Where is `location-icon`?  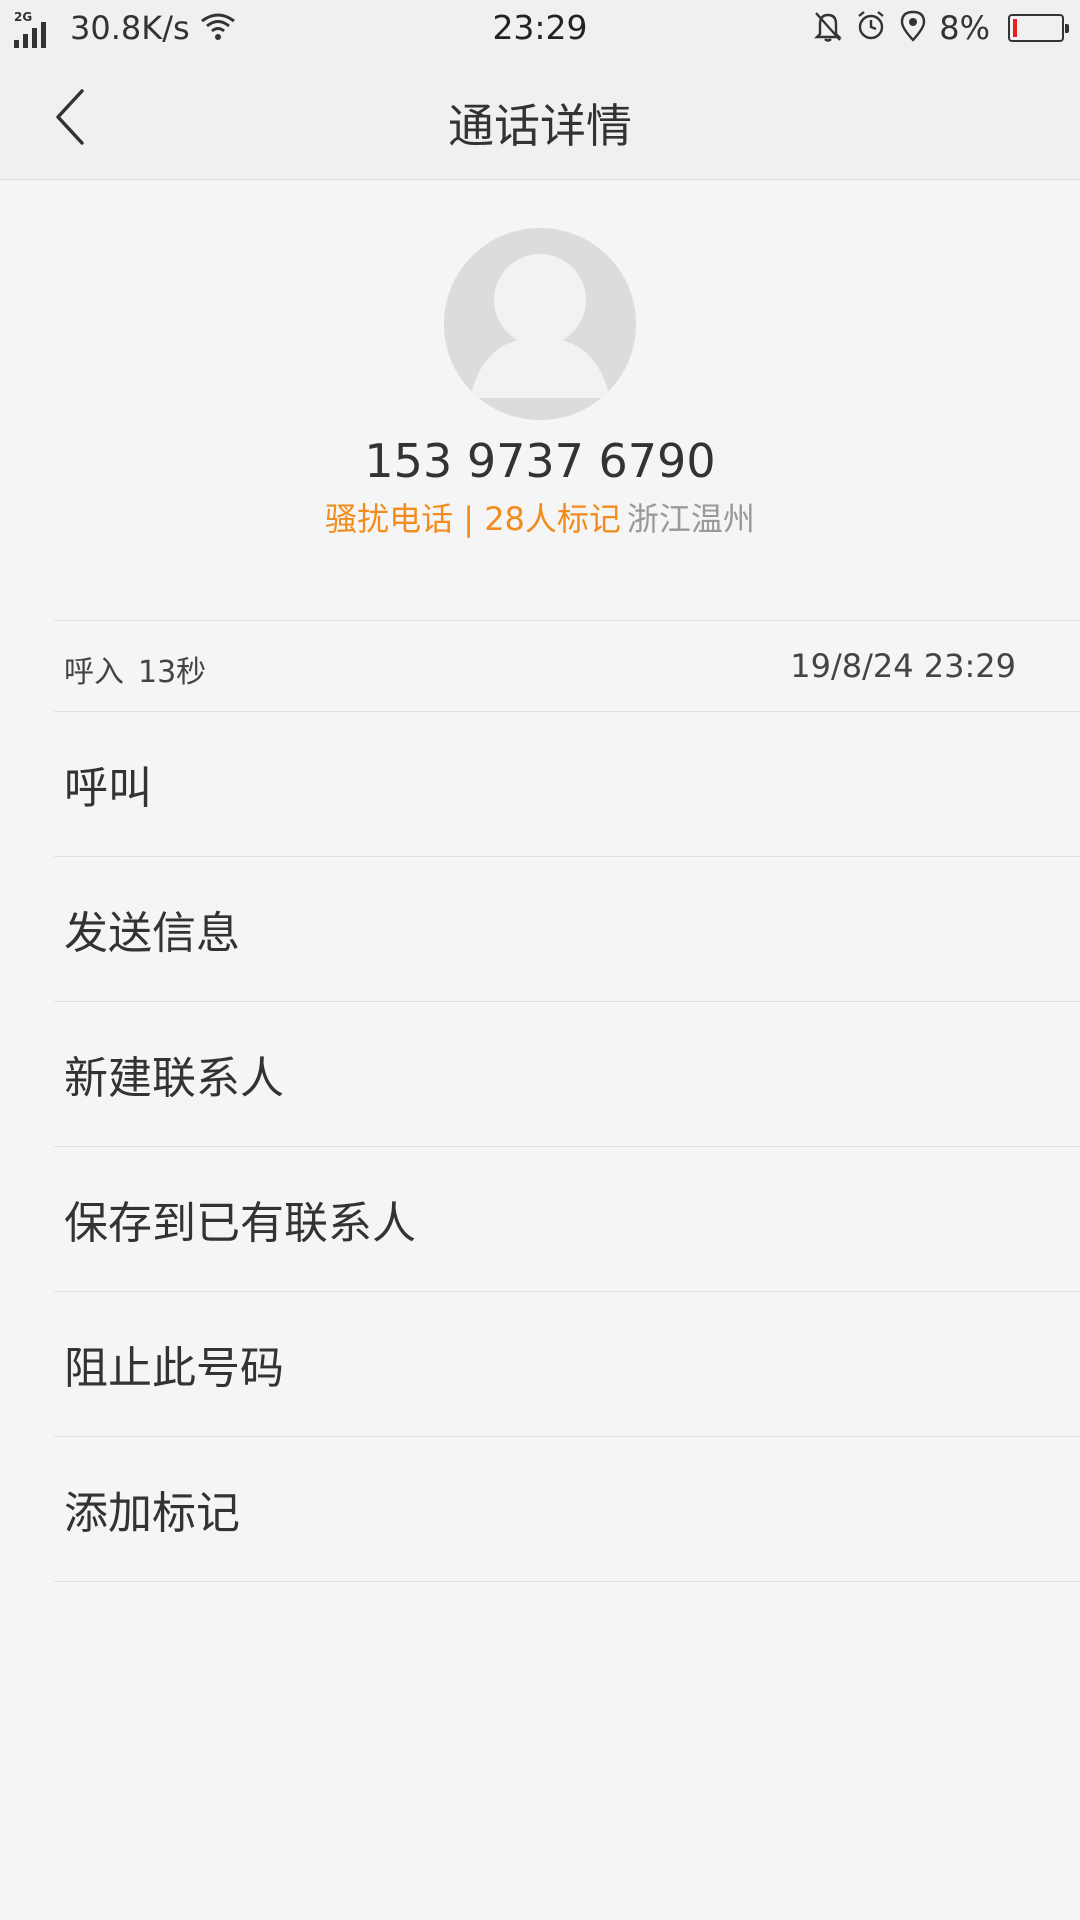 location-icon is located at coordinates (913, 28).